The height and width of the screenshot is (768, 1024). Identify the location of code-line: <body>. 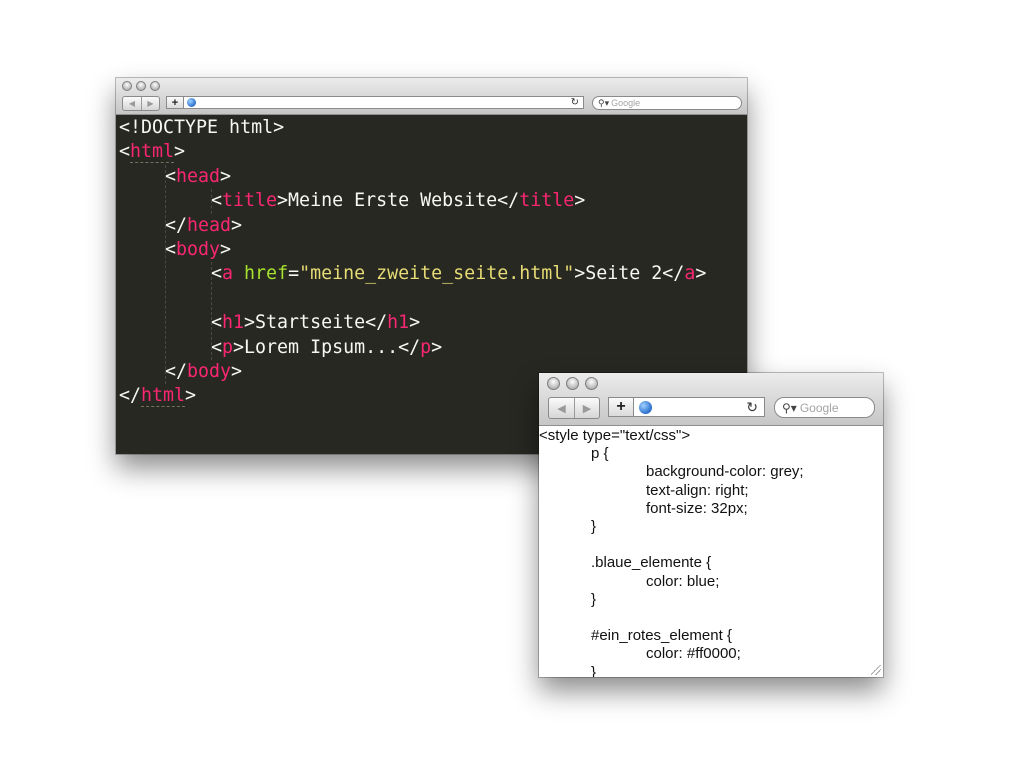
(198, 250).